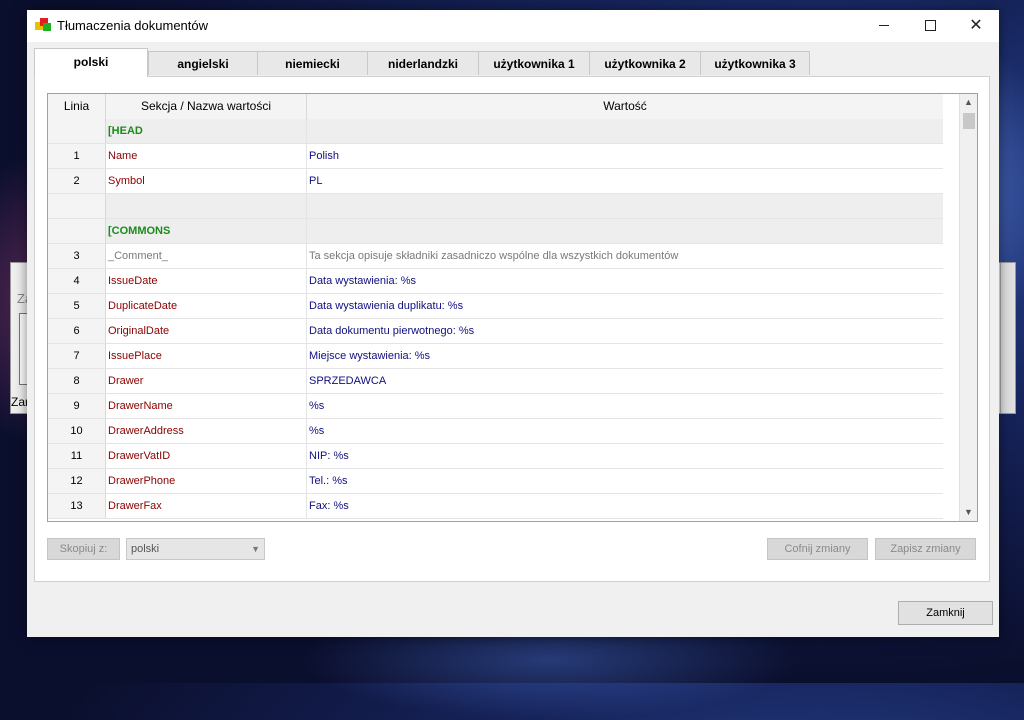  I want to click on section-row: [HEAD, so click(495, 131).